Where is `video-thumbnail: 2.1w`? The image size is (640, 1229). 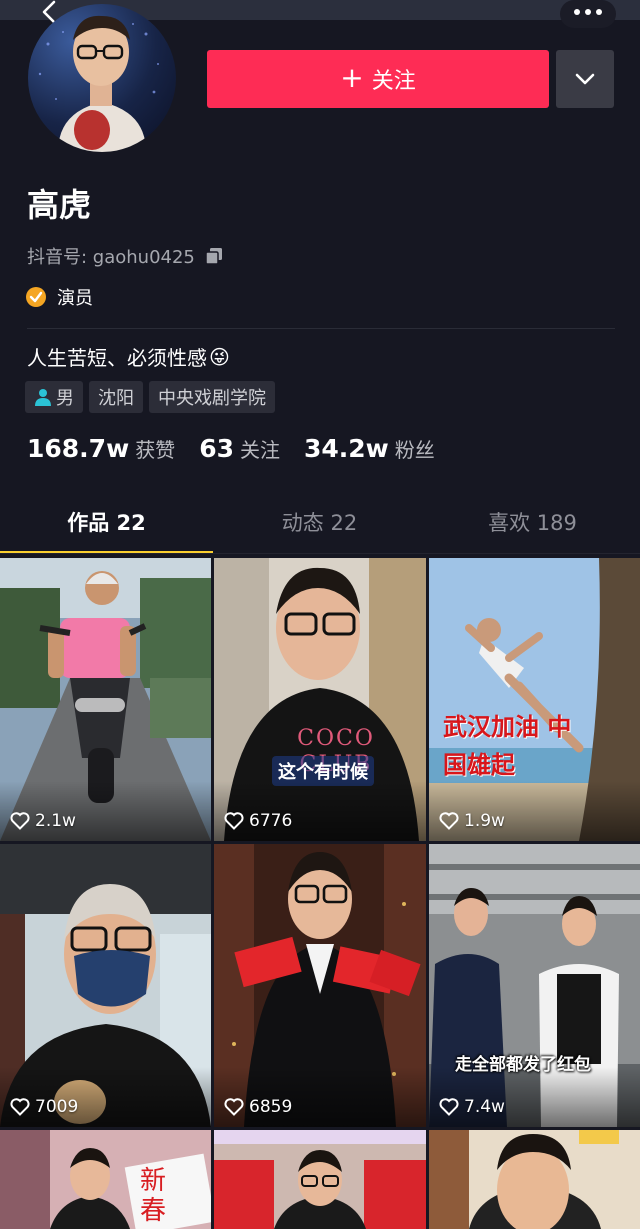 video-thumbnail: 2.1w is located at coordinates (105, 699).